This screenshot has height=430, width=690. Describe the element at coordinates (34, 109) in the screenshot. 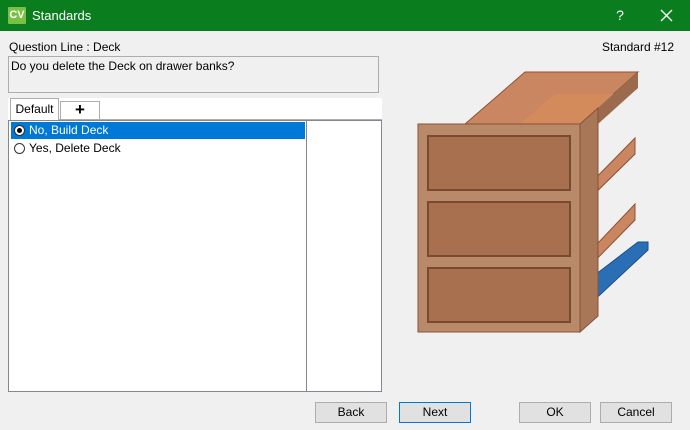

I see `tab-default: Default` at that location.